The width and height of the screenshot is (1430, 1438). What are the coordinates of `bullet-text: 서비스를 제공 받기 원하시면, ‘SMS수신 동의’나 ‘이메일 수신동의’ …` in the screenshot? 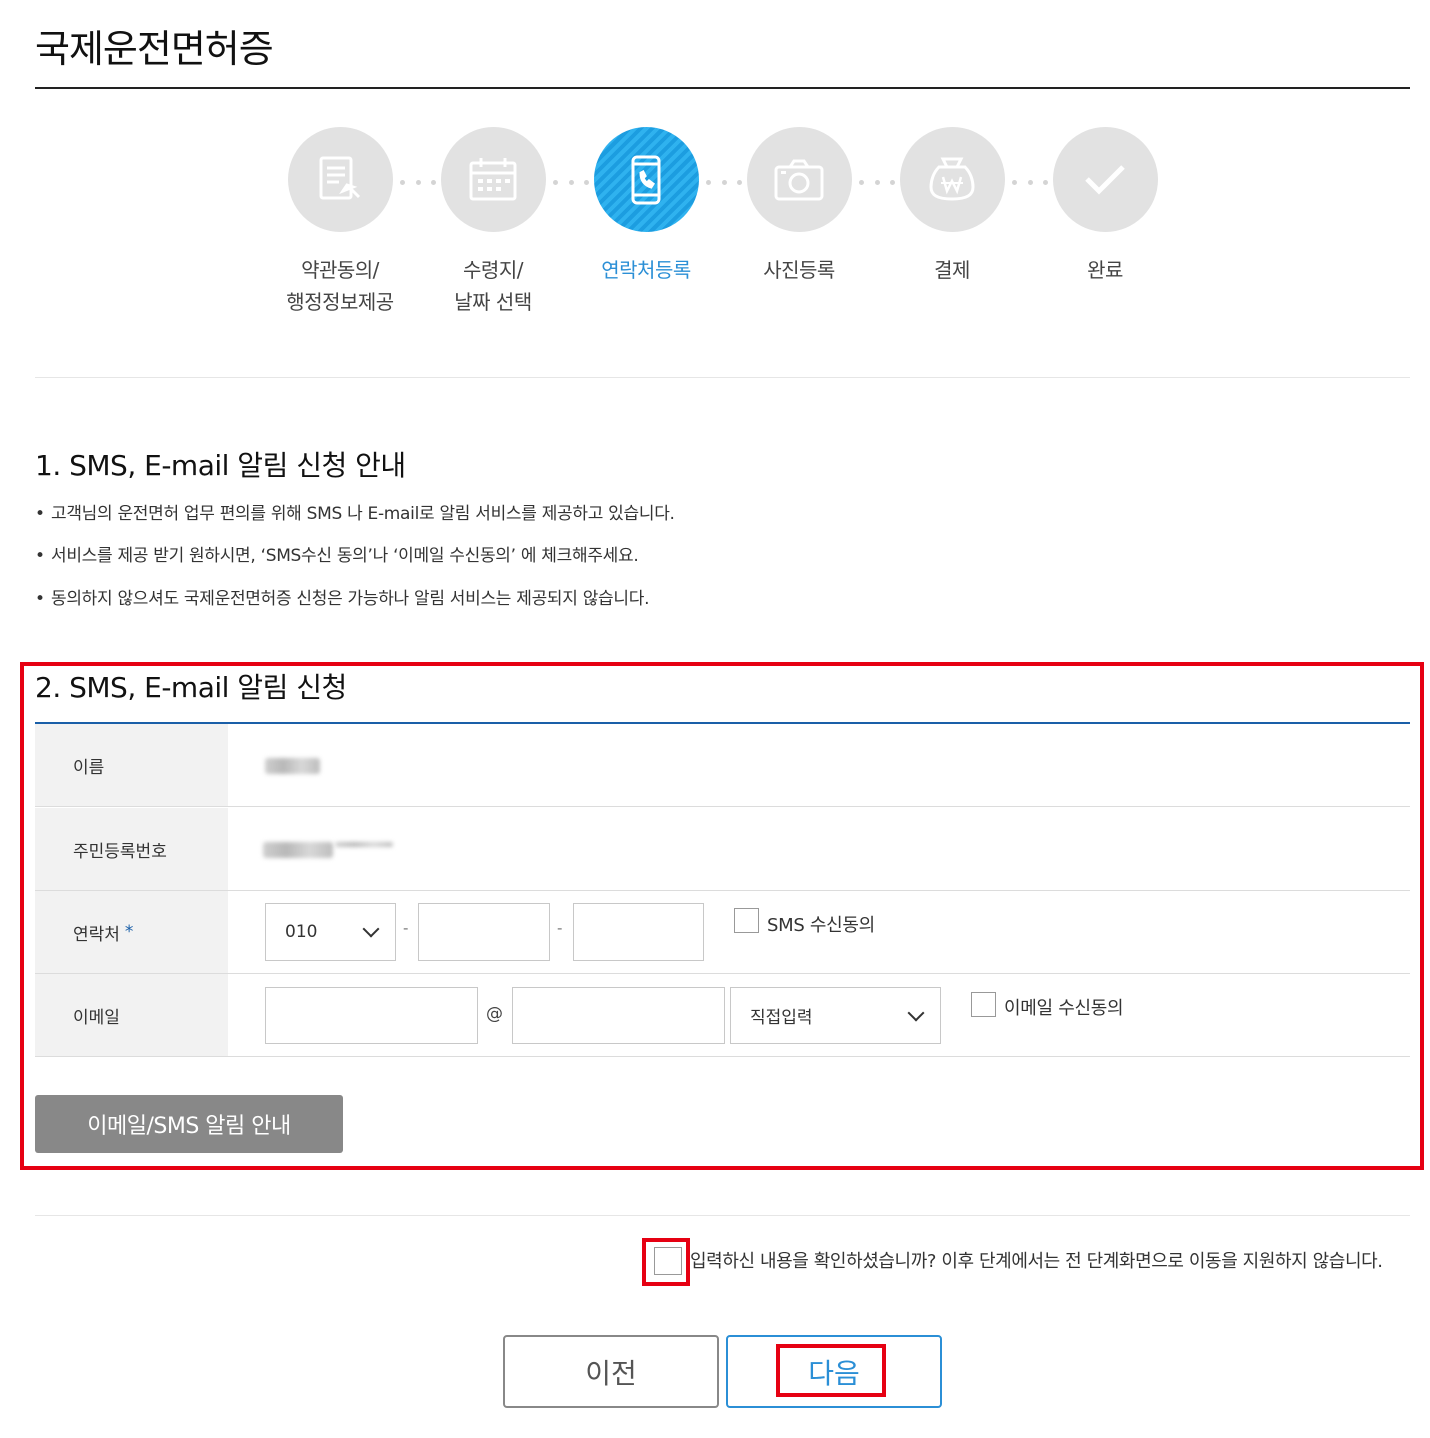 It's located at (345, 556).